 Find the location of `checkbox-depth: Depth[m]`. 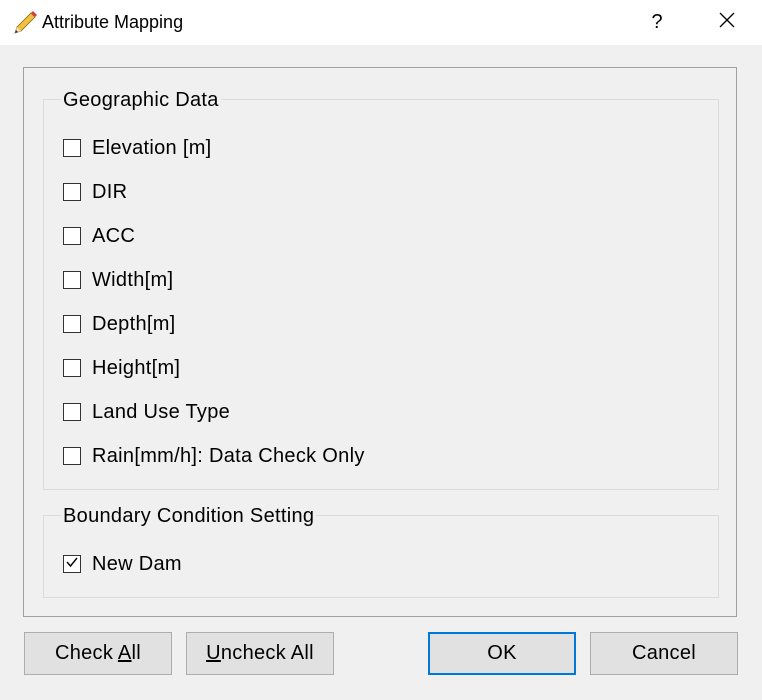

checkbox-depth: Depth[m] is located at coordinates (119, 324).